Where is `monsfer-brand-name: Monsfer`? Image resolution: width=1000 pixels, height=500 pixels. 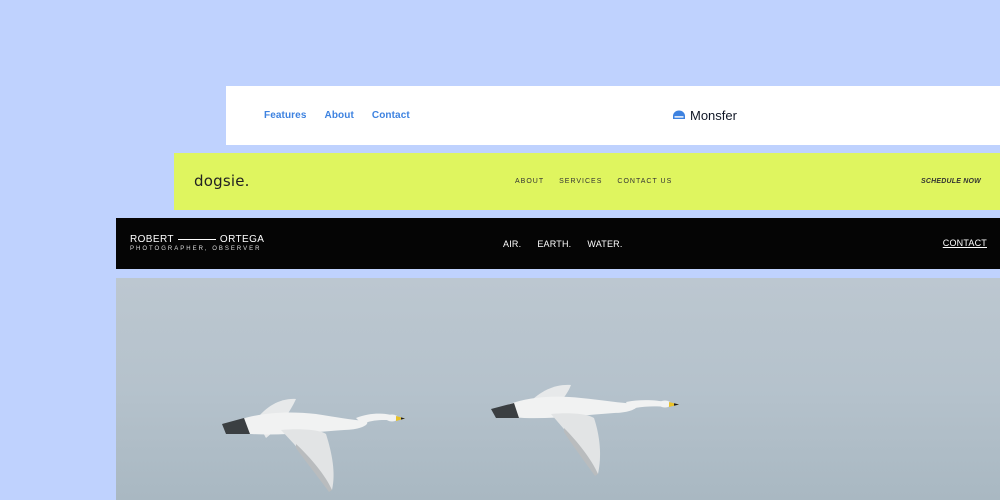 monsfer-brand-name: Monsfer is located at coordinates (713, 115).